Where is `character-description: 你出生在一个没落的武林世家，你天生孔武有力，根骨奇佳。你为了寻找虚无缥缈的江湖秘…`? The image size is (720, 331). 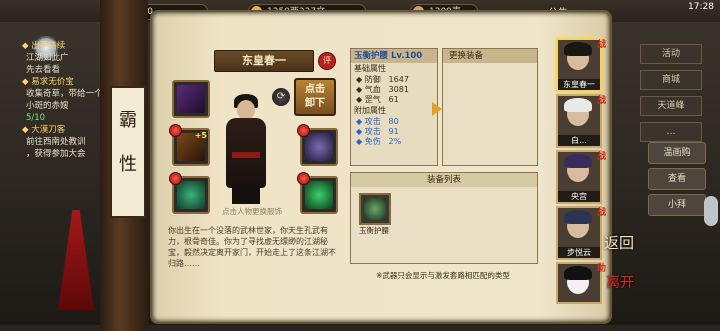 character-description: 你出生在一个没落的武林世家，你天生孔武有力，根骨奇佳。你为了寻找虚无缥缈的江湖秘… is located at coordinates (252, 247).